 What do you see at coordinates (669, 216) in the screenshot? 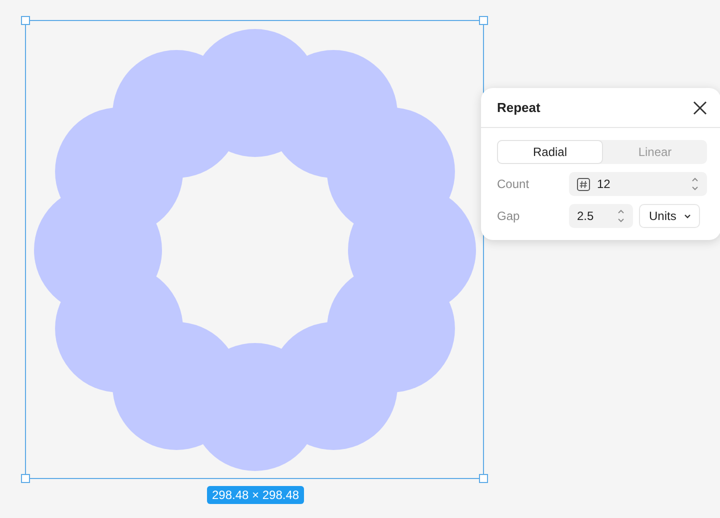
I see `units-dropdown: Units` at bounding box center [669, 216].